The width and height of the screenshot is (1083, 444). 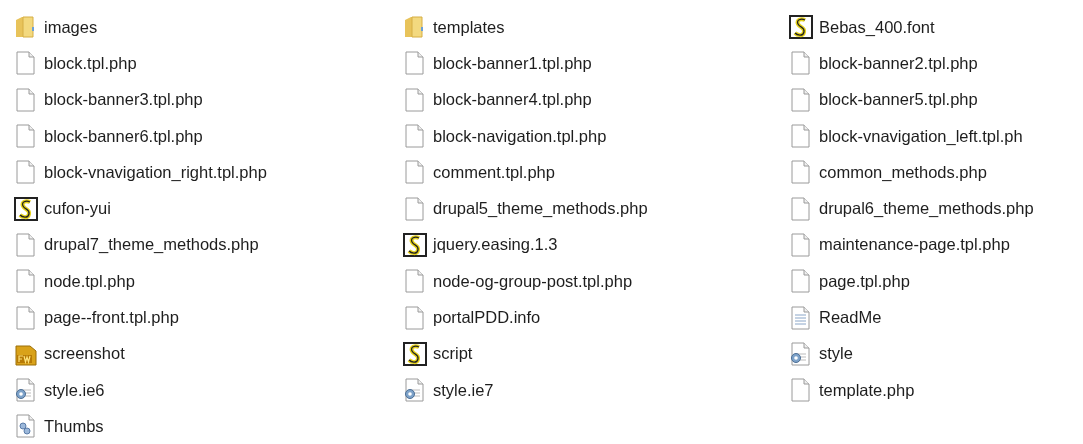 What do you see at coordinates (850, 317) in the screenshot?
I see `file-name: ReadMe` at bounding box center [850, 317].